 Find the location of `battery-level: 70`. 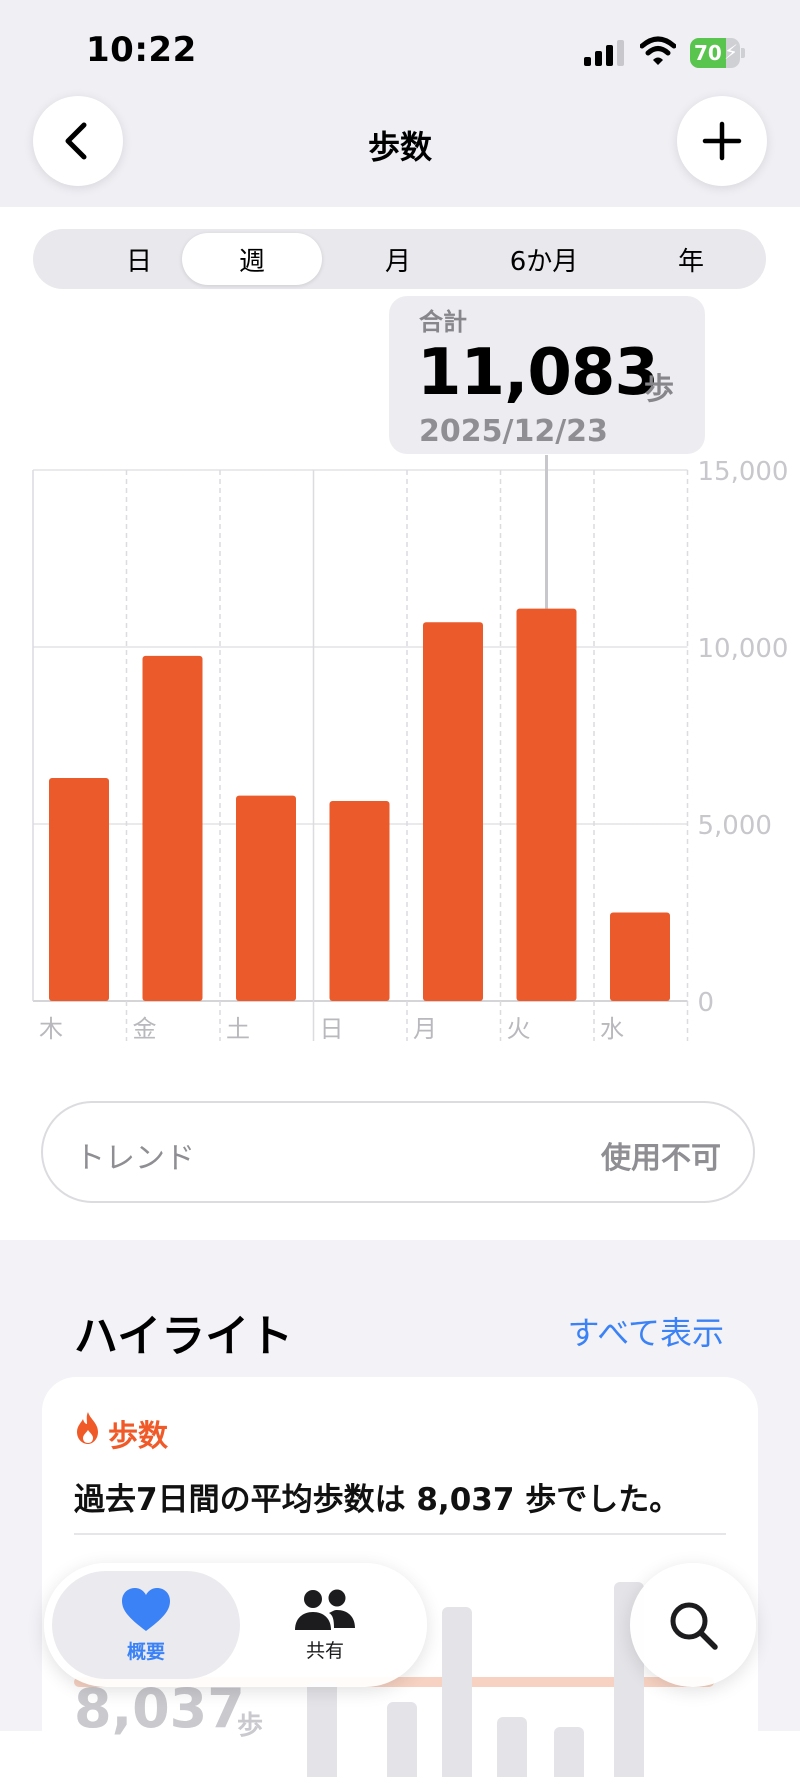

battery-level: 70 is located at coordinates (708, 53).